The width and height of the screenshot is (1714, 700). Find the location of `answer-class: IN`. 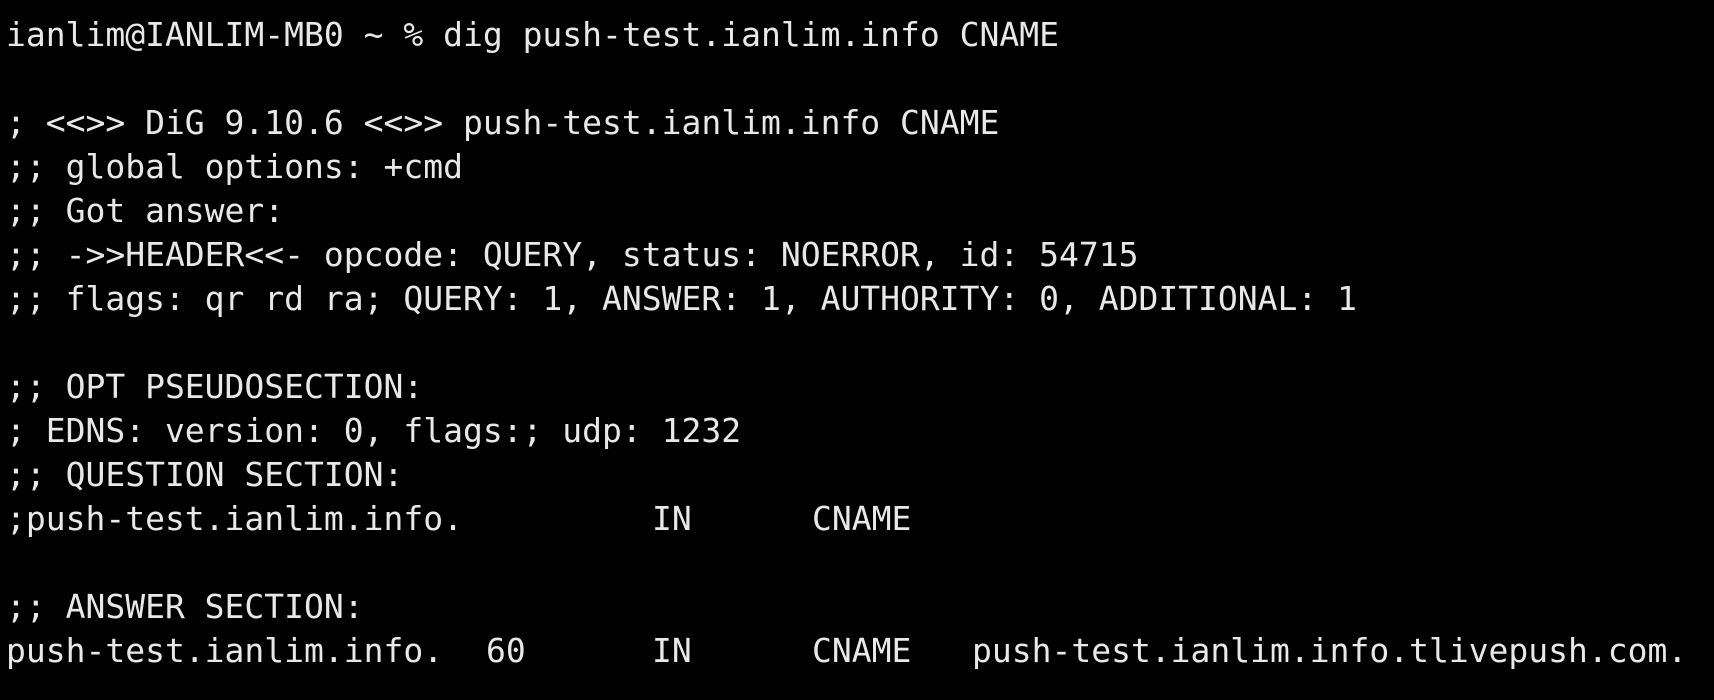

answer-class: IN is located at coordinates (672, 650).